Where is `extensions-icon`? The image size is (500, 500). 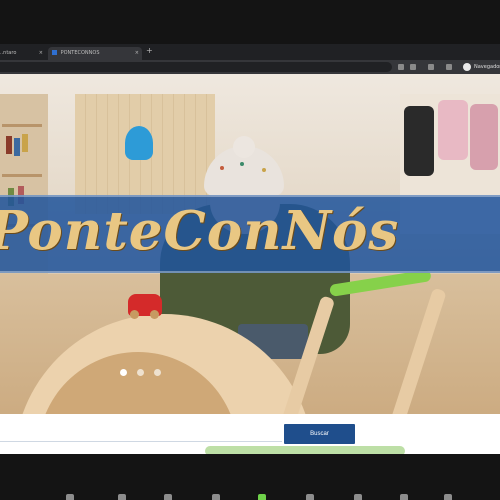
extensions-icon is located at coordinates (431, 67).